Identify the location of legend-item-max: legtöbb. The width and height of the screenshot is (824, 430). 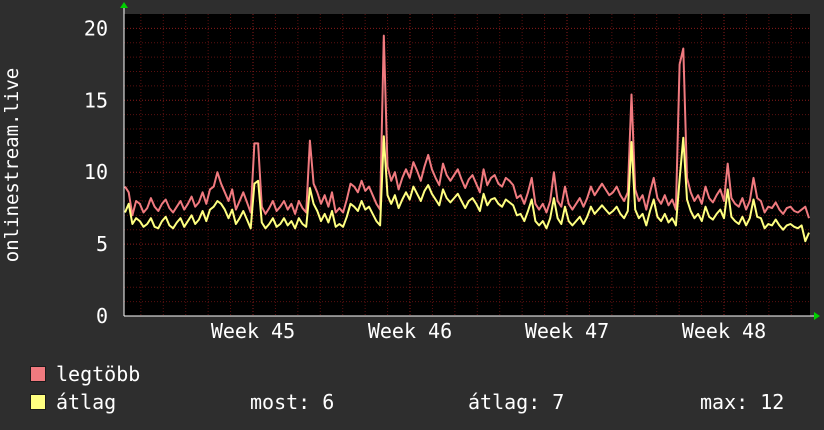
(85, 374).